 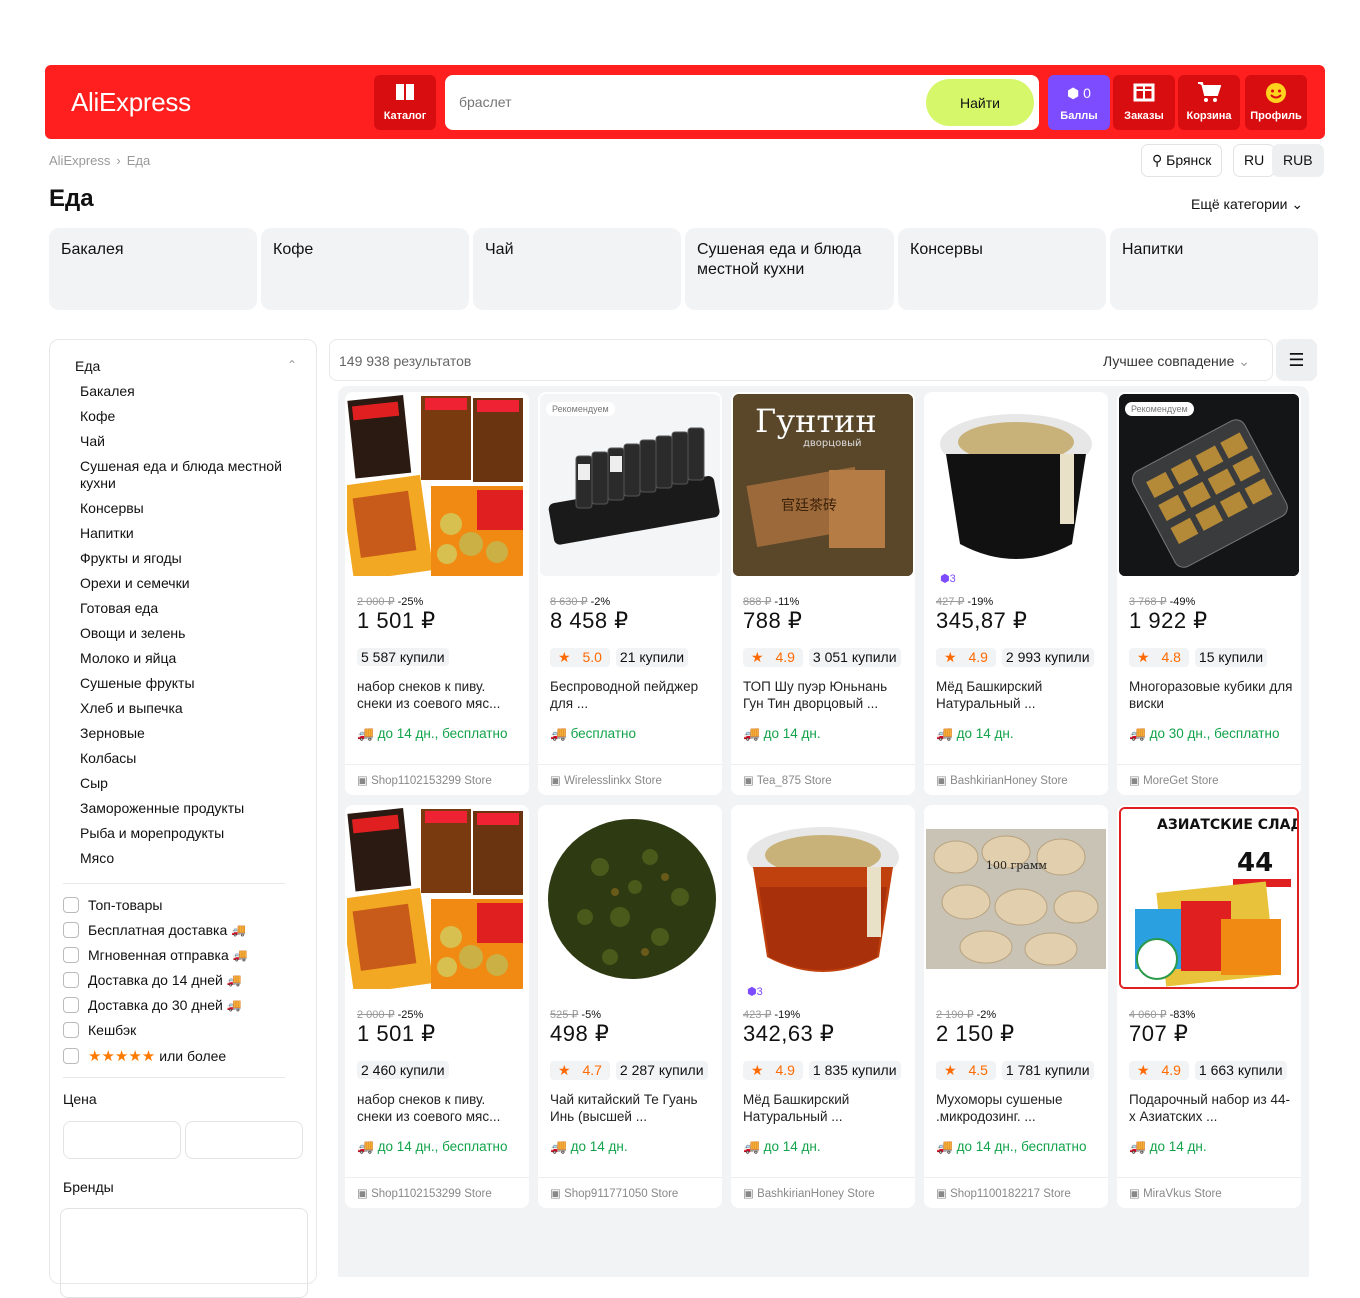 What do you see at coordinates (190, 733) in the screenshot?
I see `sidebar-item: Зерновые` at bounding box center [190, 733].